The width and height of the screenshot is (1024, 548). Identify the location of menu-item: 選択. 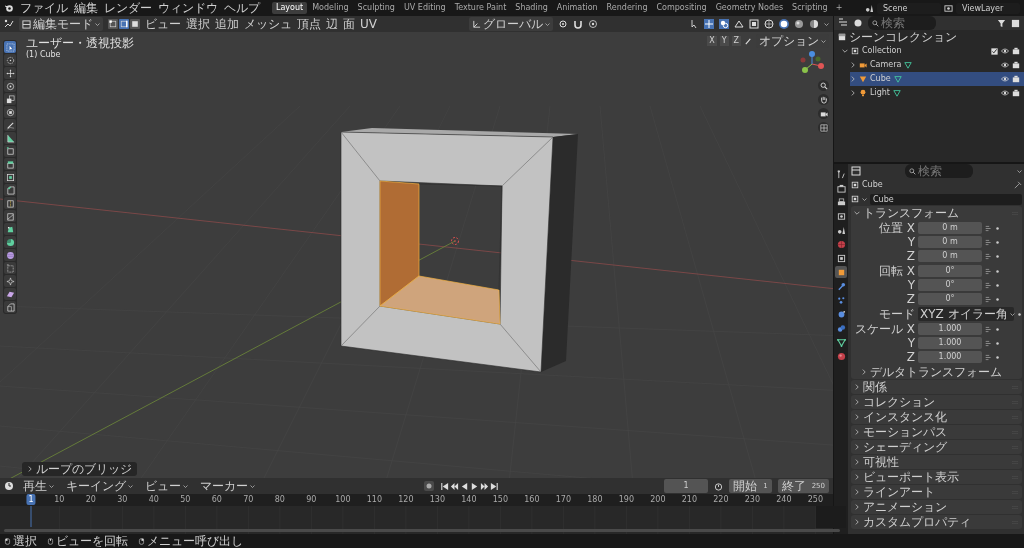
(198, 24).